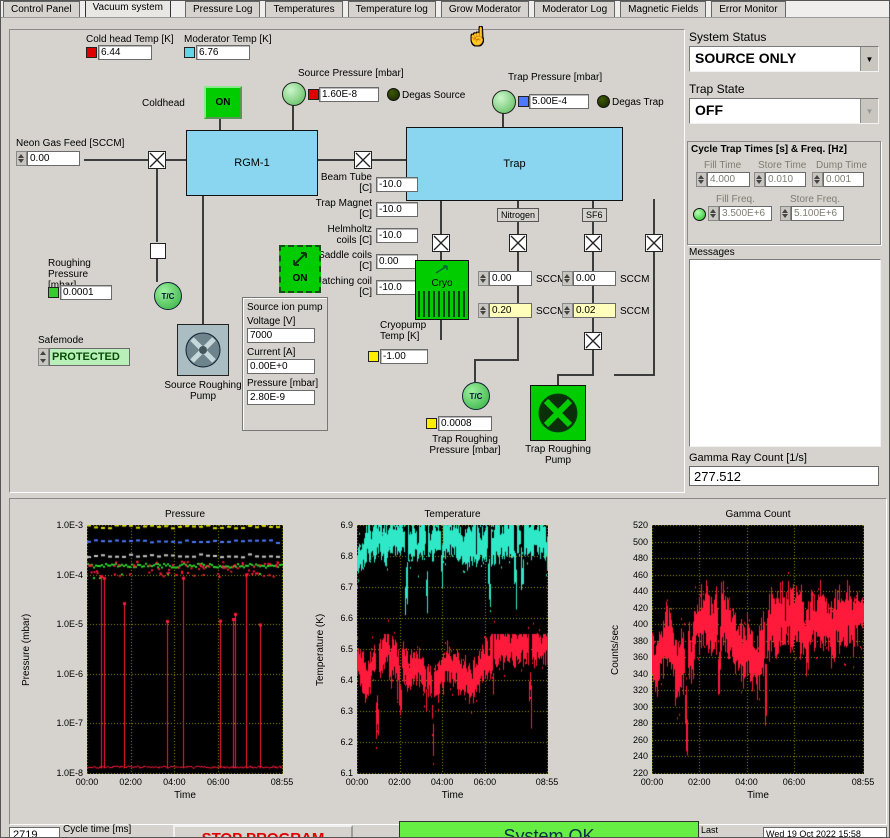  What do you see at coordinates (263, 831) in the screenshot?
I see `stop-program-button: STOP PROGRAM` at bounding box center [263, 831].